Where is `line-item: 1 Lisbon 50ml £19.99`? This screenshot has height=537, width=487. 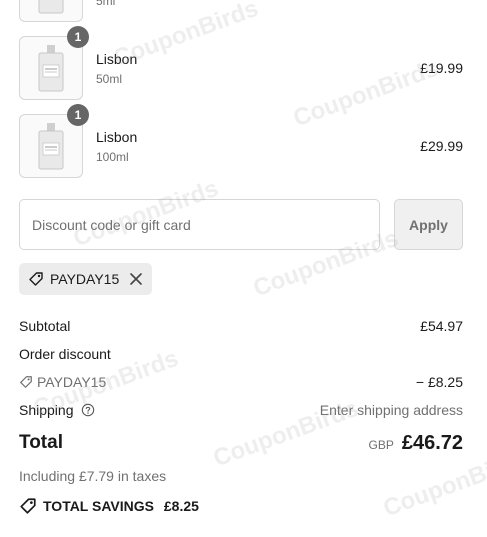
line-item: 1 Lisbon 50ml £19.99 is located at coordinates (241, 63).